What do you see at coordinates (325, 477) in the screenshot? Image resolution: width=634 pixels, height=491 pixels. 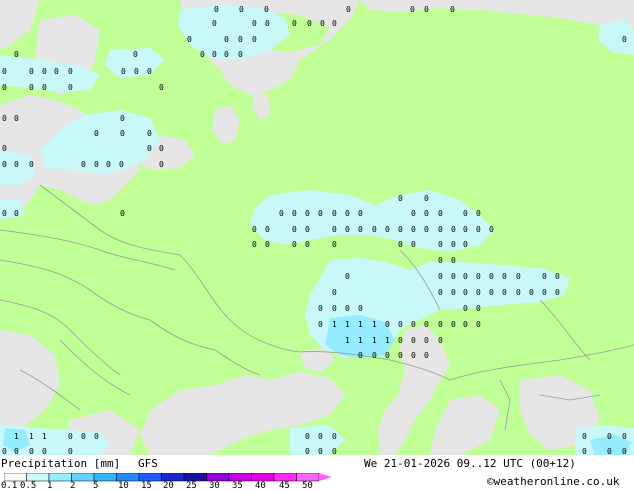 I see `scale-arrow` at bounding box center [325, 477].